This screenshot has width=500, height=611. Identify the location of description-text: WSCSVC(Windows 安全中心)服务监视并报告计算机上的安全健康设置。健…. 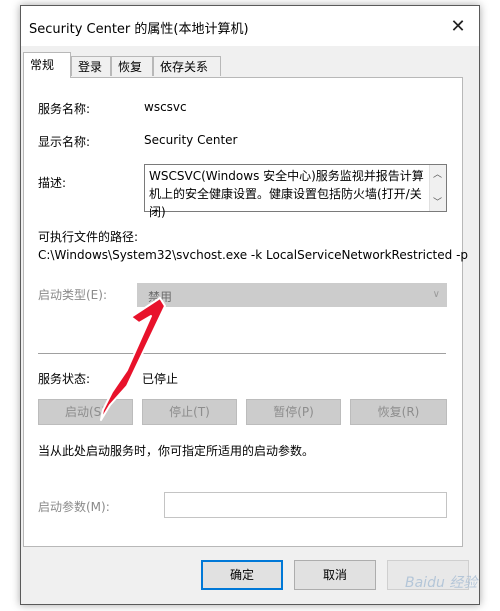
(286, 194).